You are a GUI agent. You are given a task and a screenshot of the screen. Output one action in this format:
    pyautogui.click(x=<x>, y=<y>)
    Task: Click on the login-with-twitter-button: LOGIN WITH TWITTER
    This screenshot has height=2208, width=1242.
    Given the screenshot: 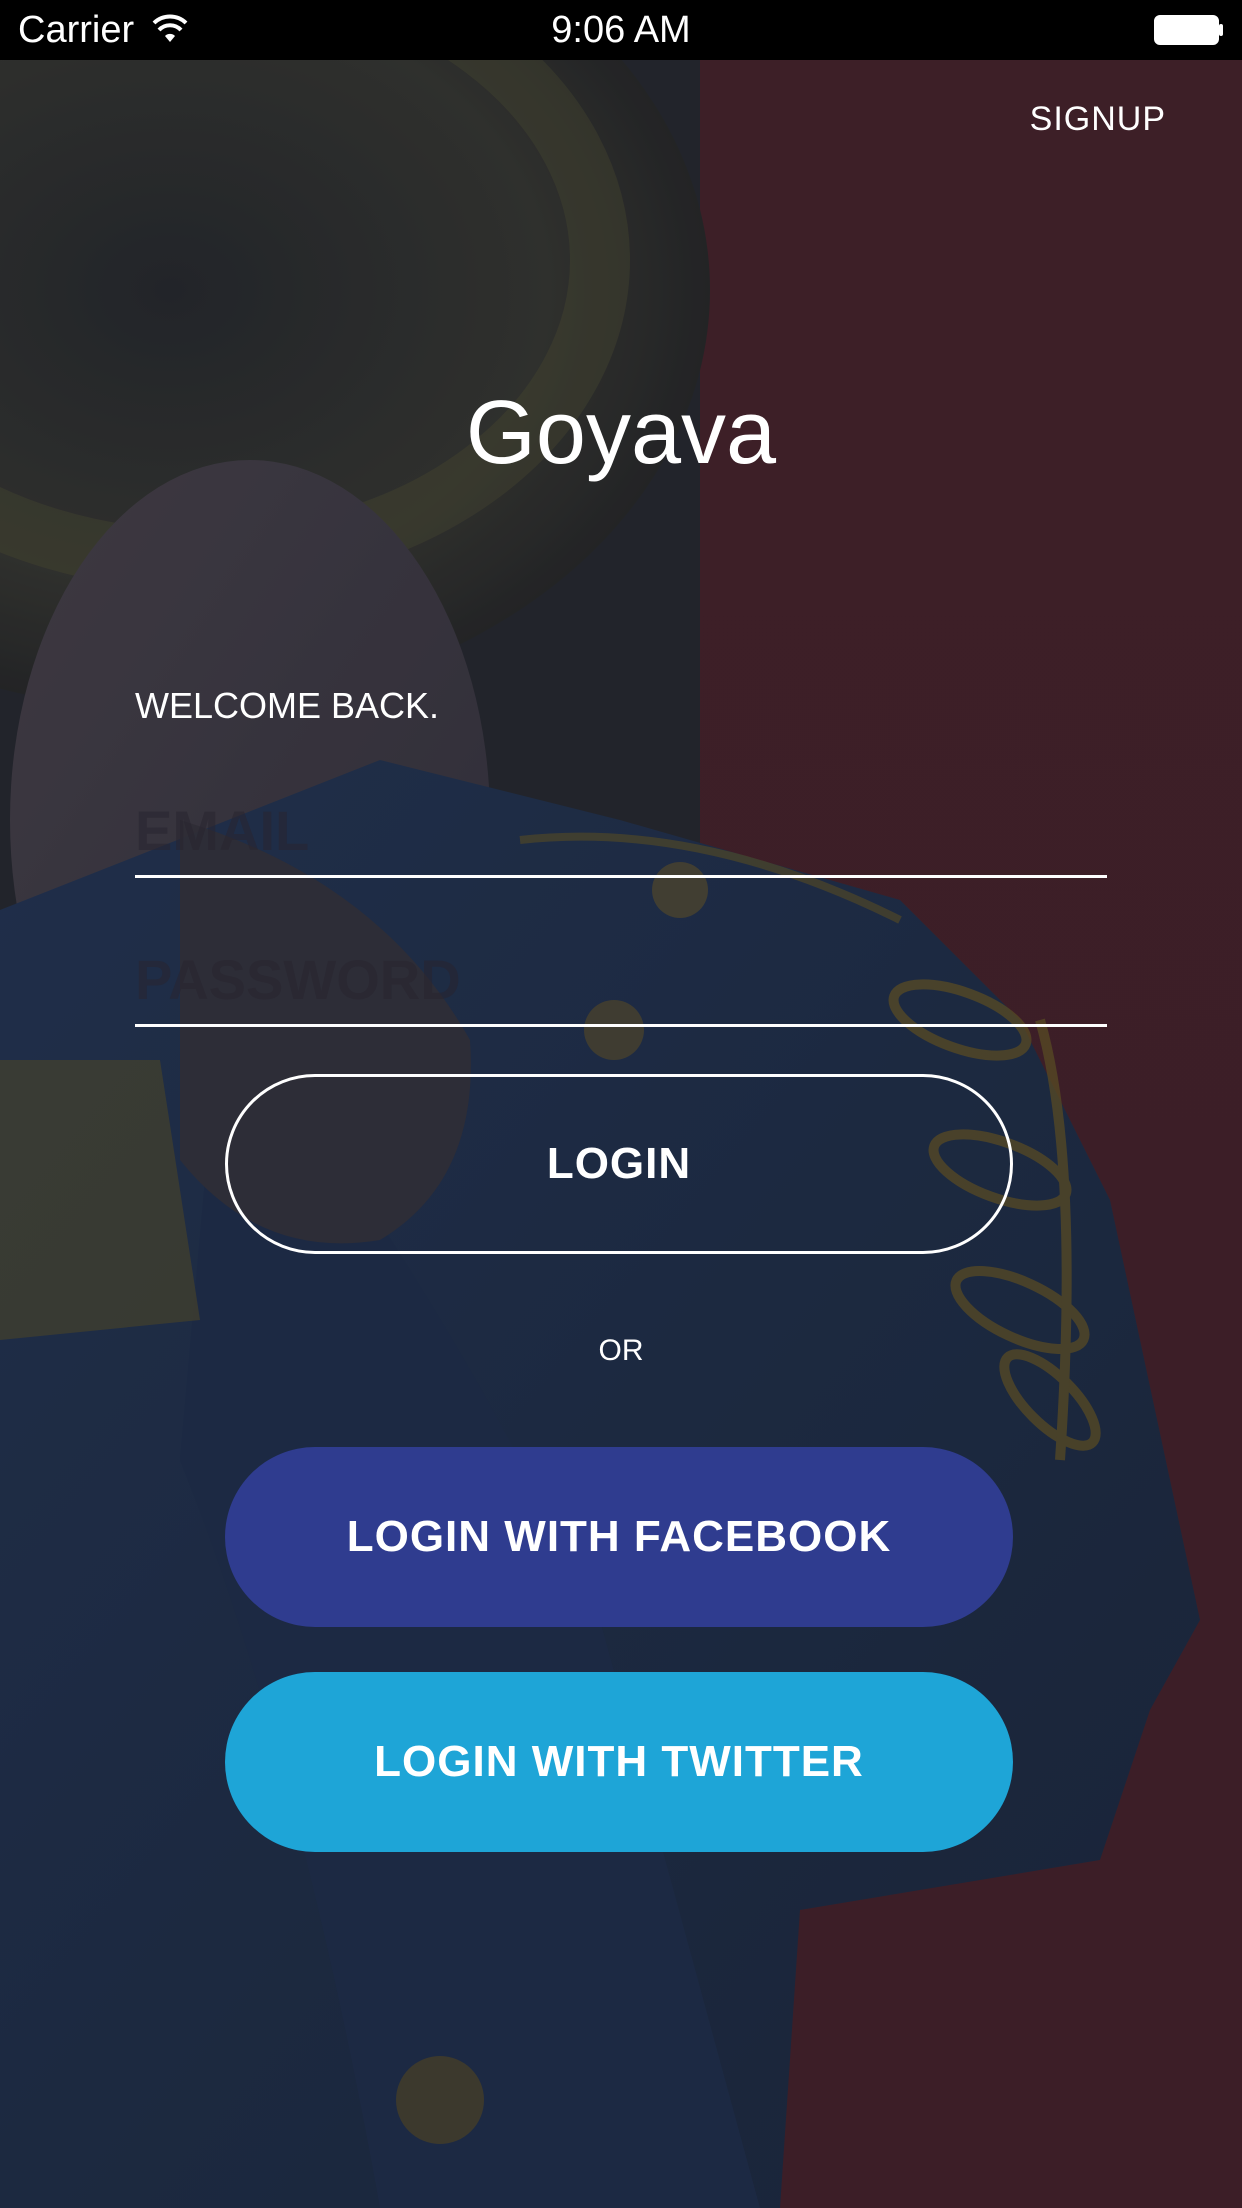 What is the action you would take?
    pyautogui.click(x=619, y=1762)
    